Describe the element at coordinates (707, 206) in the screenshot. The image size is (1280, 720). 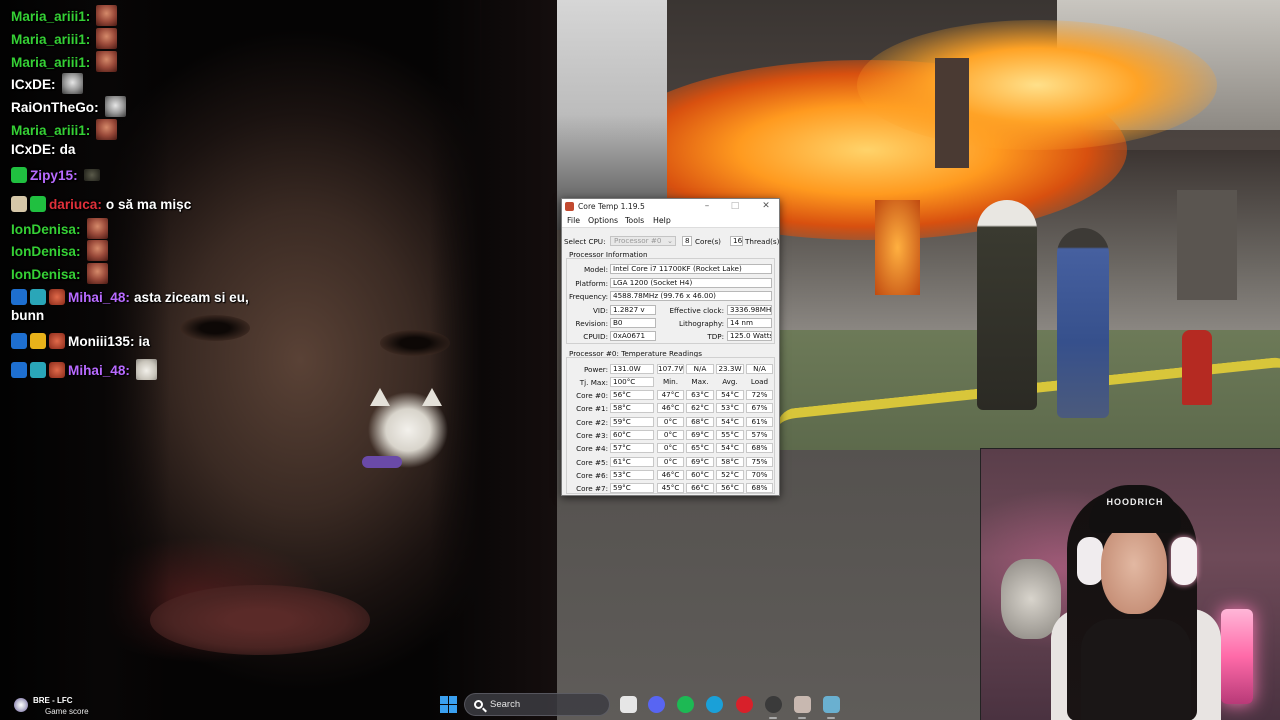
I see `minimize-icon: –` at that location.